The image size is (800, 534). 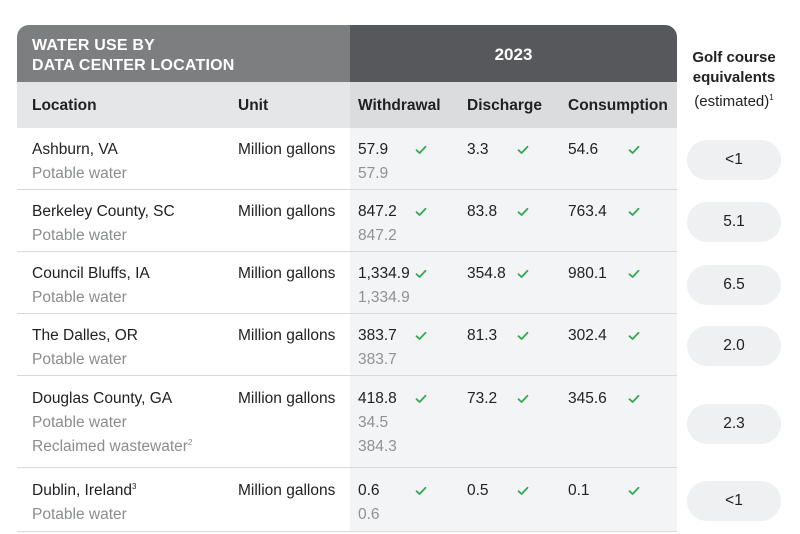 I want to click on table-title: WATER USE BY DATA CENTER LOCATION, so click(x=182, y=56).